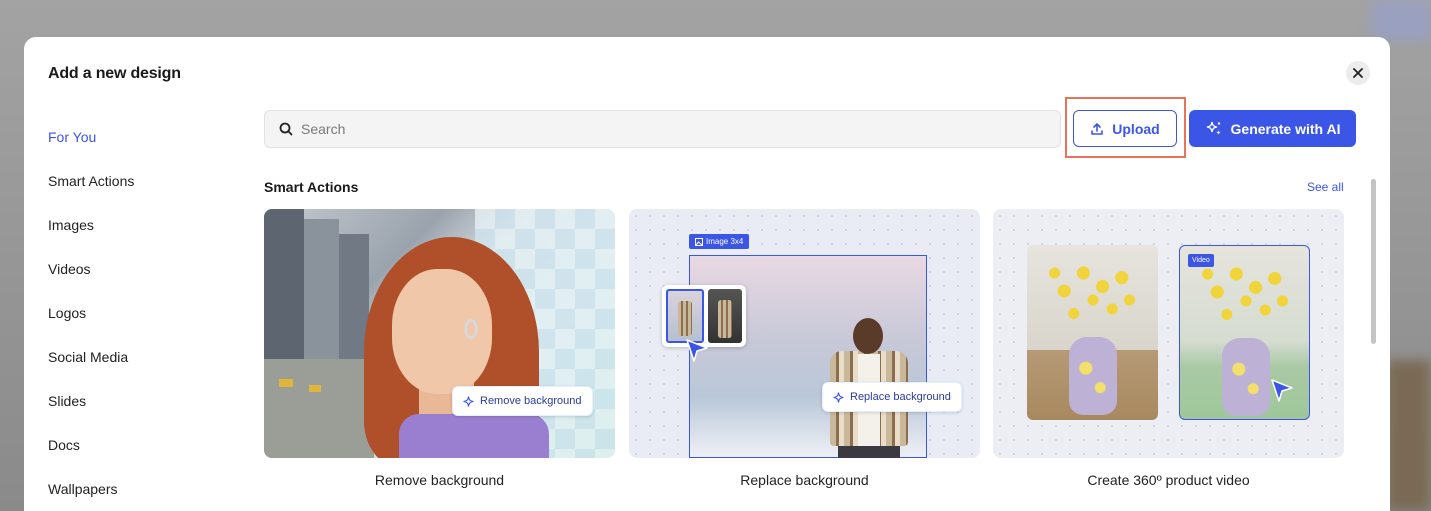  I want to click on generate-label: Generate with AI, so click(1285, 128).